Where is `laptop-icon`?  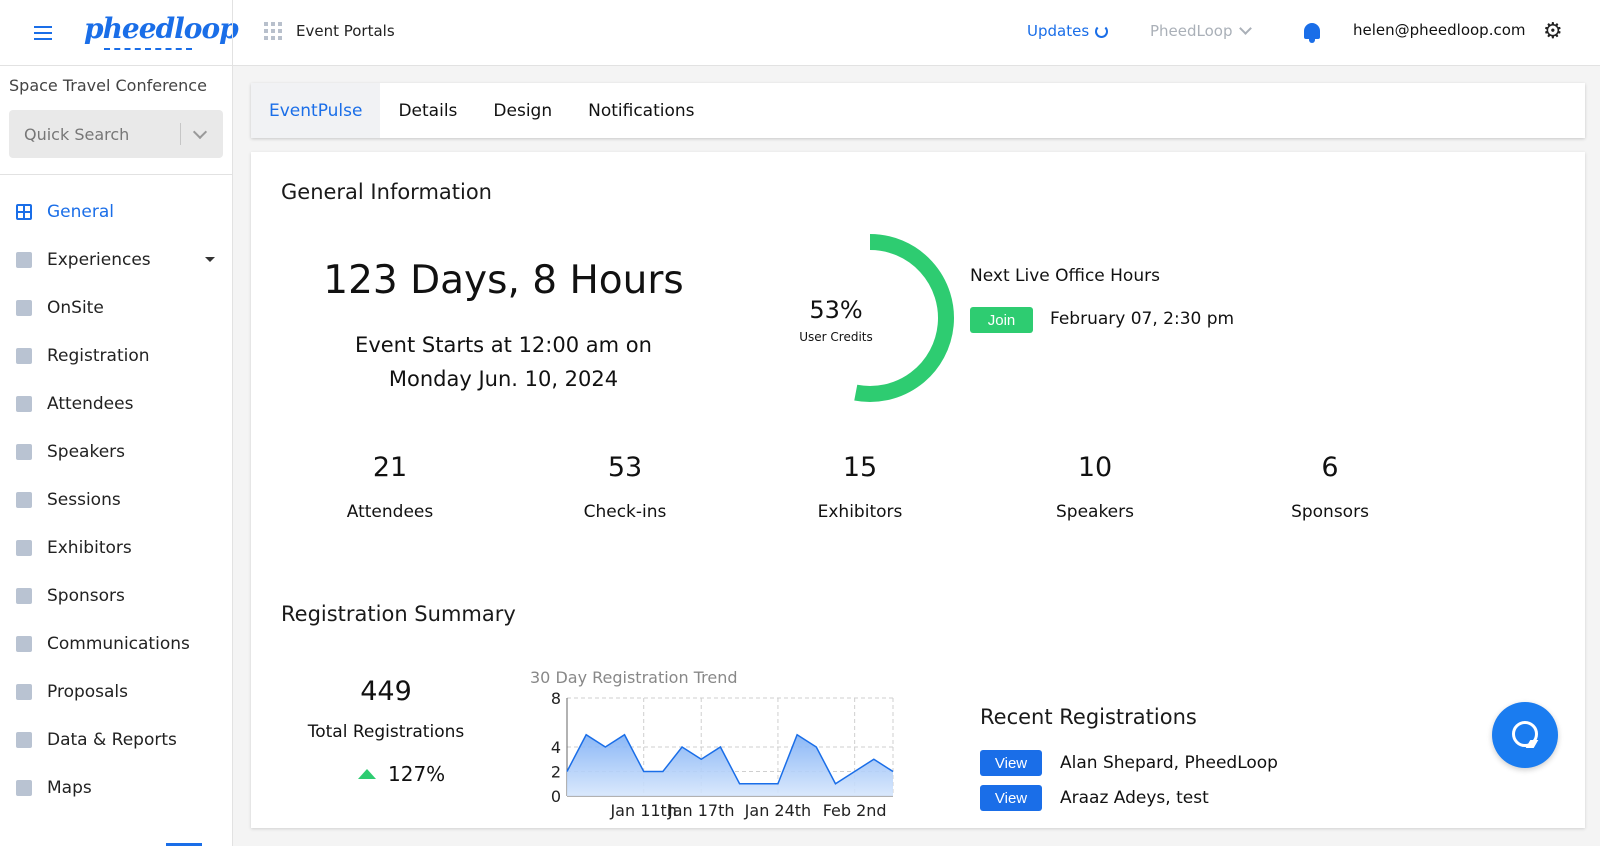
laptop-icon is located at coordinates (24, 500).